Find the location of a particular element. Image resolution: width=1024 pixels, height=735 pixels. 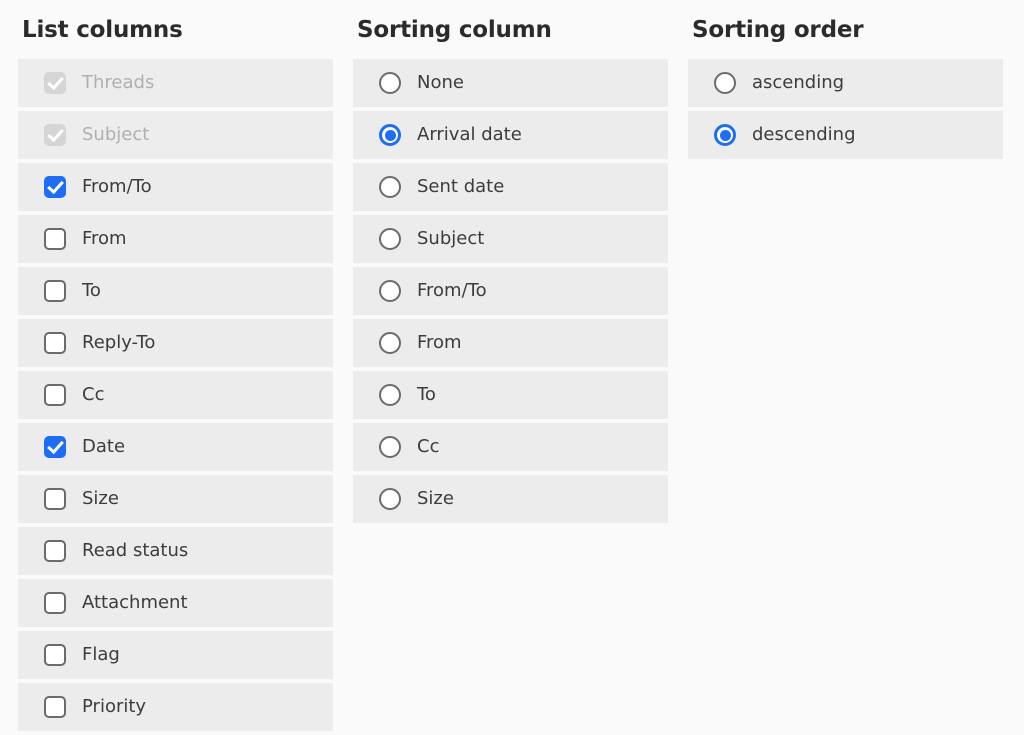

list-columns-title: List columns is located at coordinates (102, 30).